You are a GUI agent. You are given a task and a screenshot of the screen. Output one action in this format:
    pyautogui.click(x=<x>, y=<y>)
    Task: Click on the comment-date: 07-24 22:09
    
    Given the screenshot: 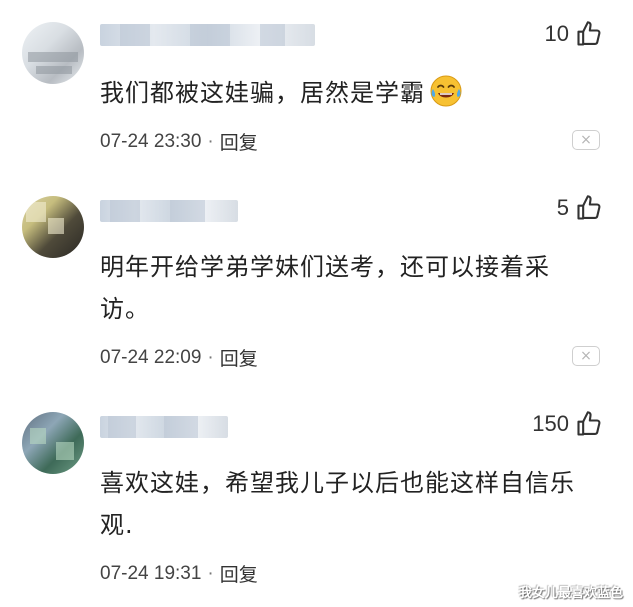 What is the action you would take?
    pyautogui.click(x=151, y=357)
    